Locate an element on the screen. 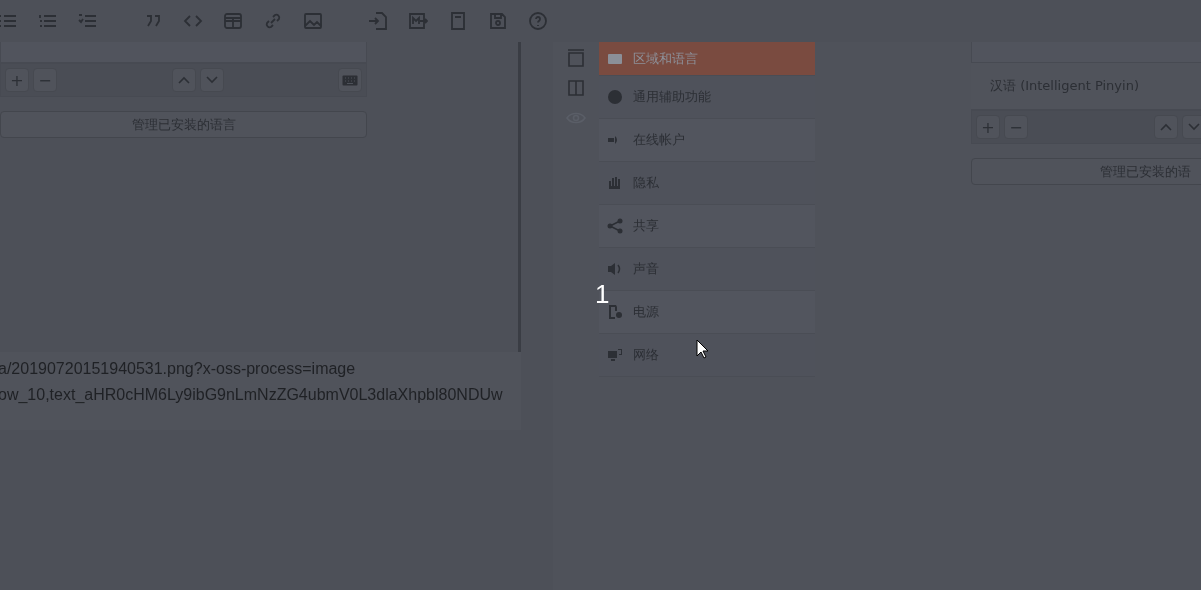 This screenshot has width=1201, height=590. save-icon is located at coordinates (498, 21).